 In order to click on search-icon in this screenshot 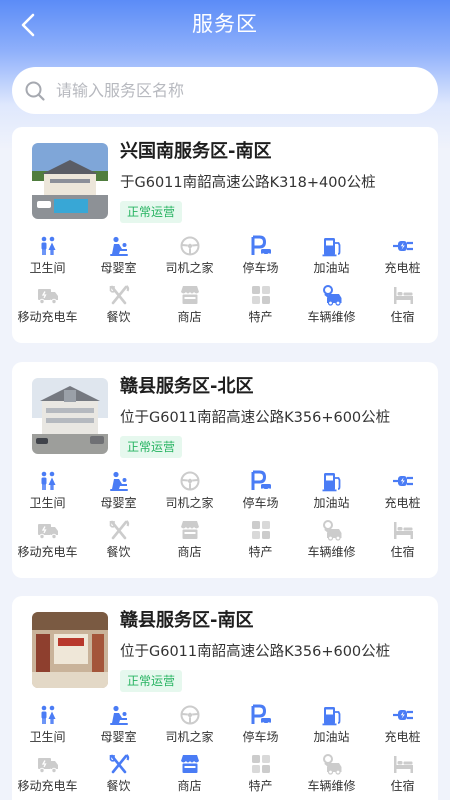, I will do `click(35, 91)`.